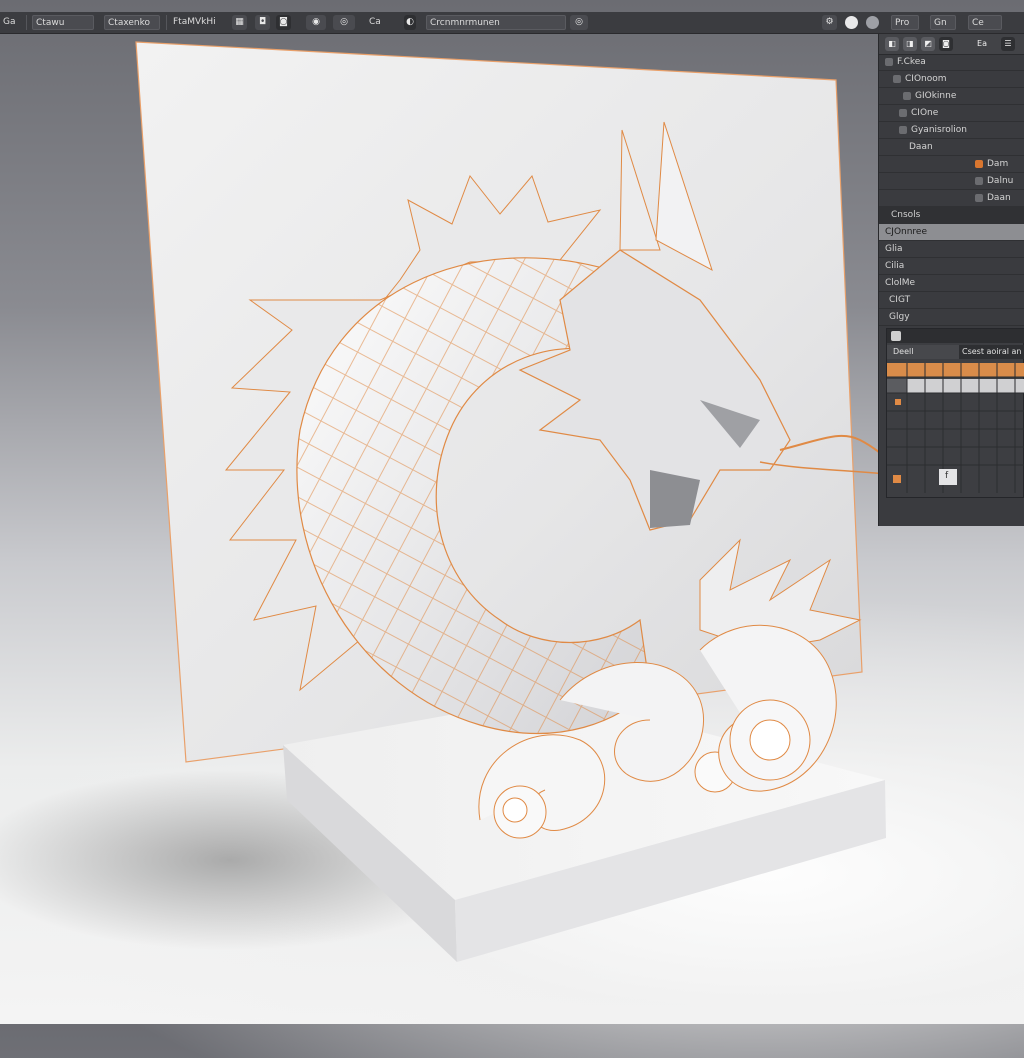  What do you see at coordinates (951, 96) in the screenshot?
I see `outliner-row: GIOkinne` at bounding box center [951, 96].